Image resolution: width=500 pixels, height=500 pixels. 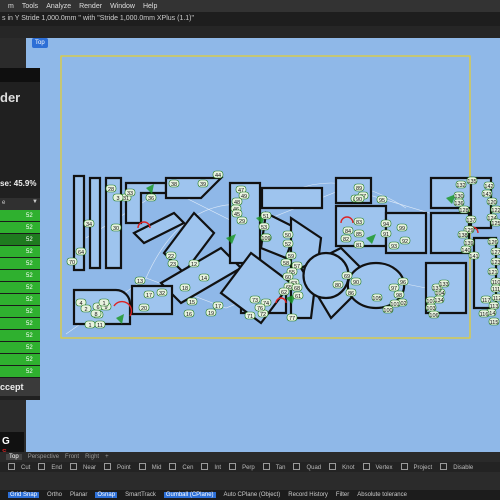 What do you see at coordinates (348, 232) in the screenshot?
I see `svg-text: 84` at bounding box center [348, 232].